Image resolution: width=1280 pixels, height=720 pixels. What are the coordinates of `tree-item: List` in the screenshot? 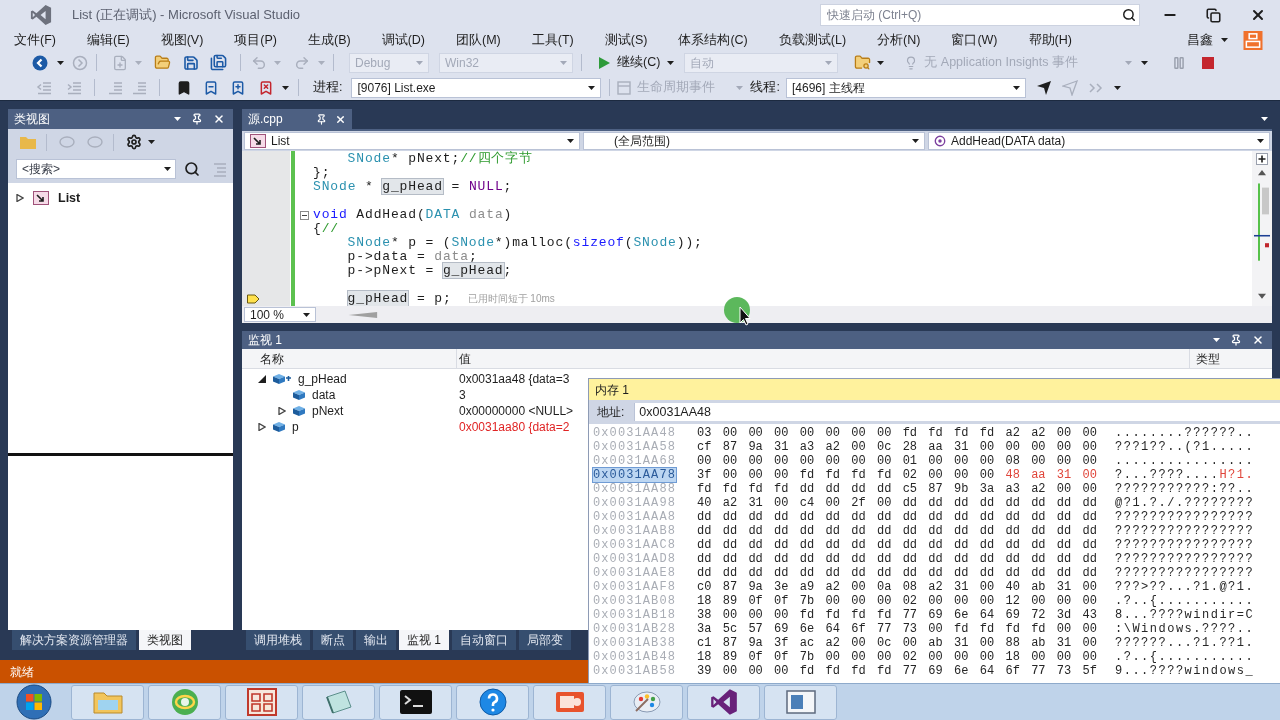 It's located at (69, 198).